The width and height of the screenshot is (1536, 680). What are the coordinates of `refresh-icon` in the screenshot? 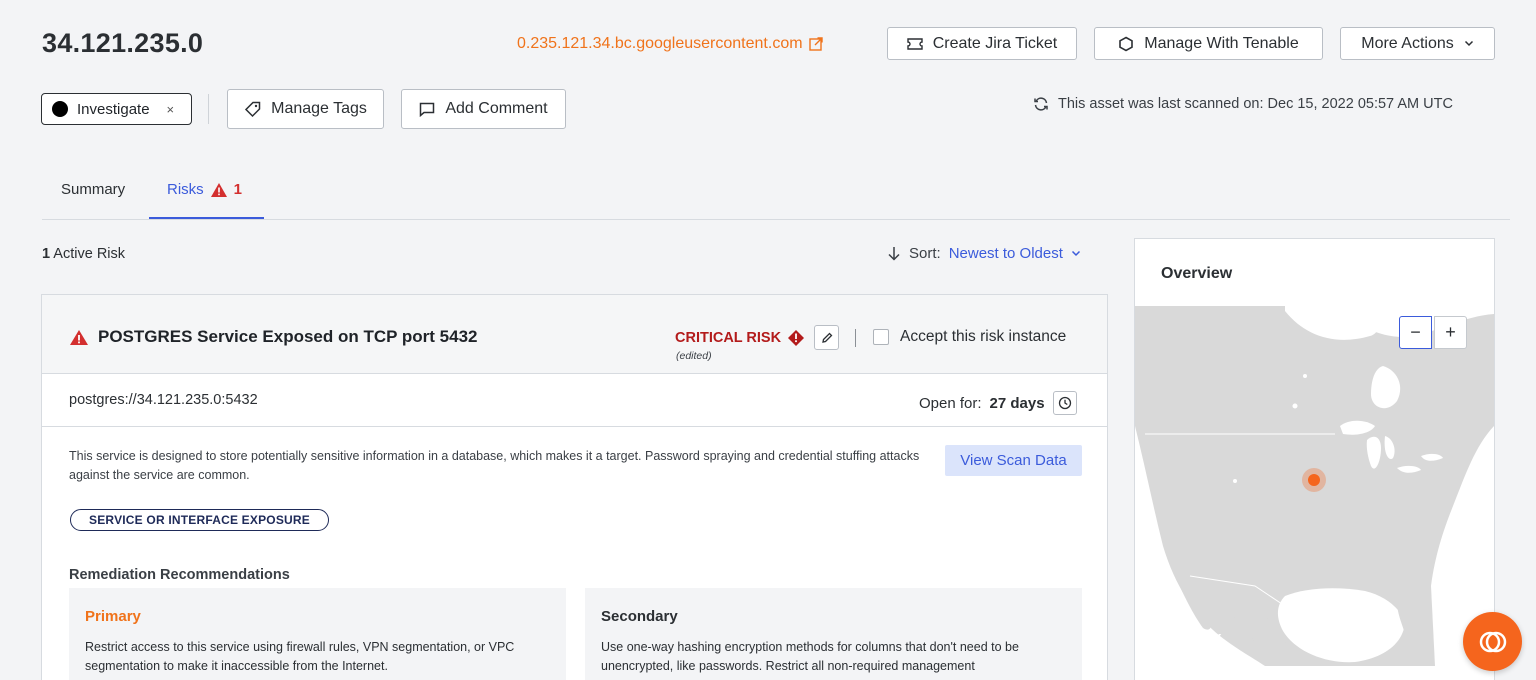 It's located at (1041, 104).